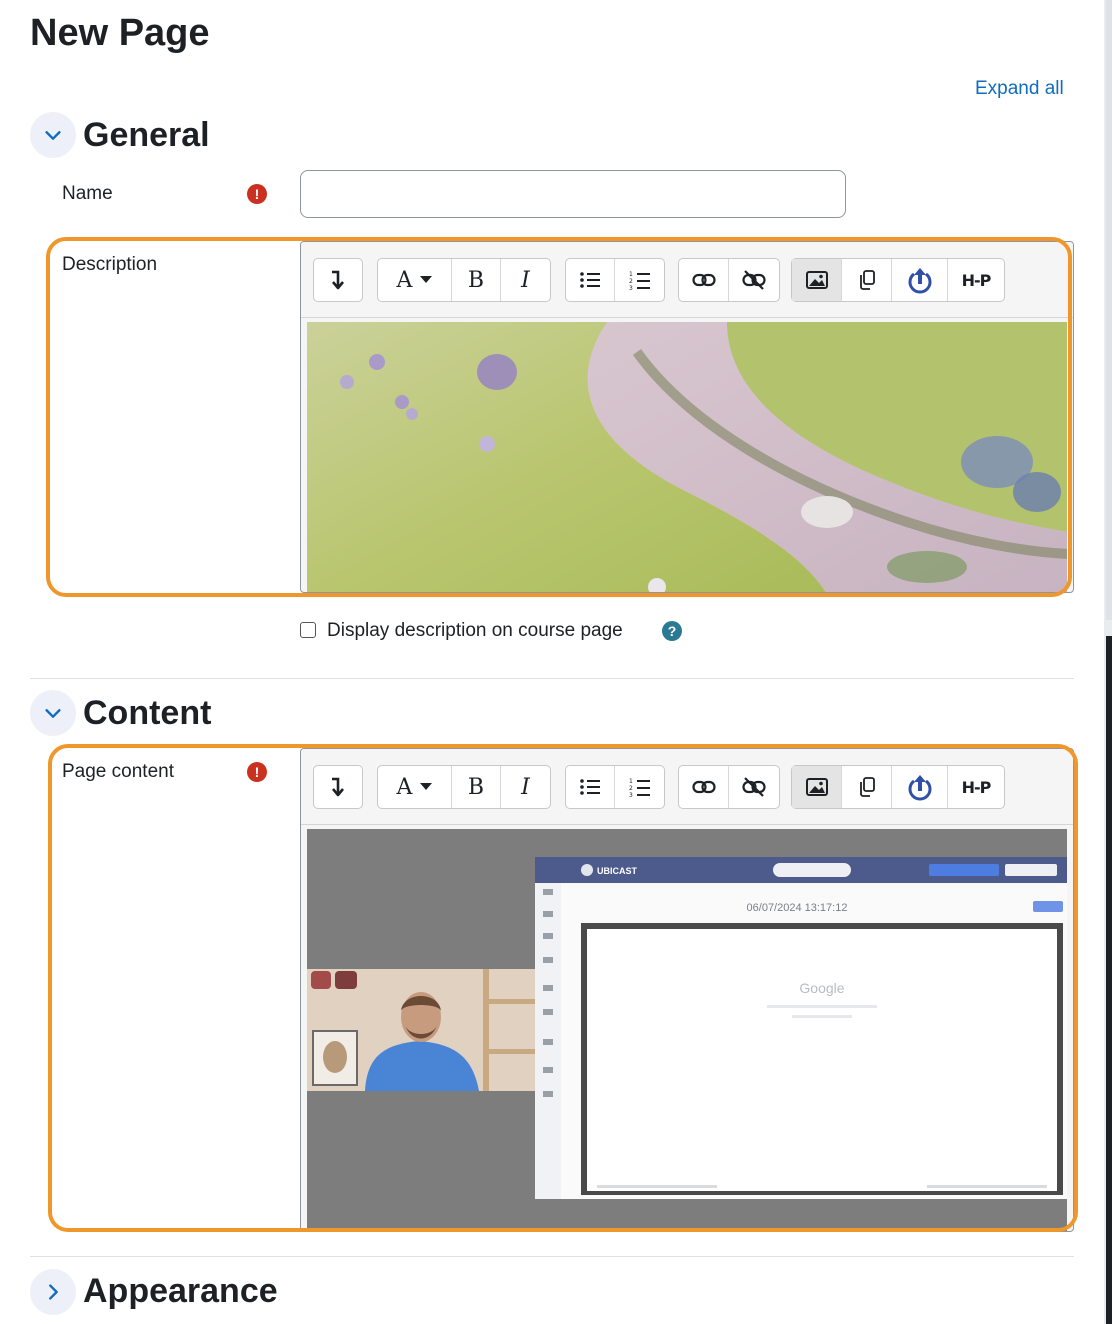  I want to click on name-input, so click(573, 194).